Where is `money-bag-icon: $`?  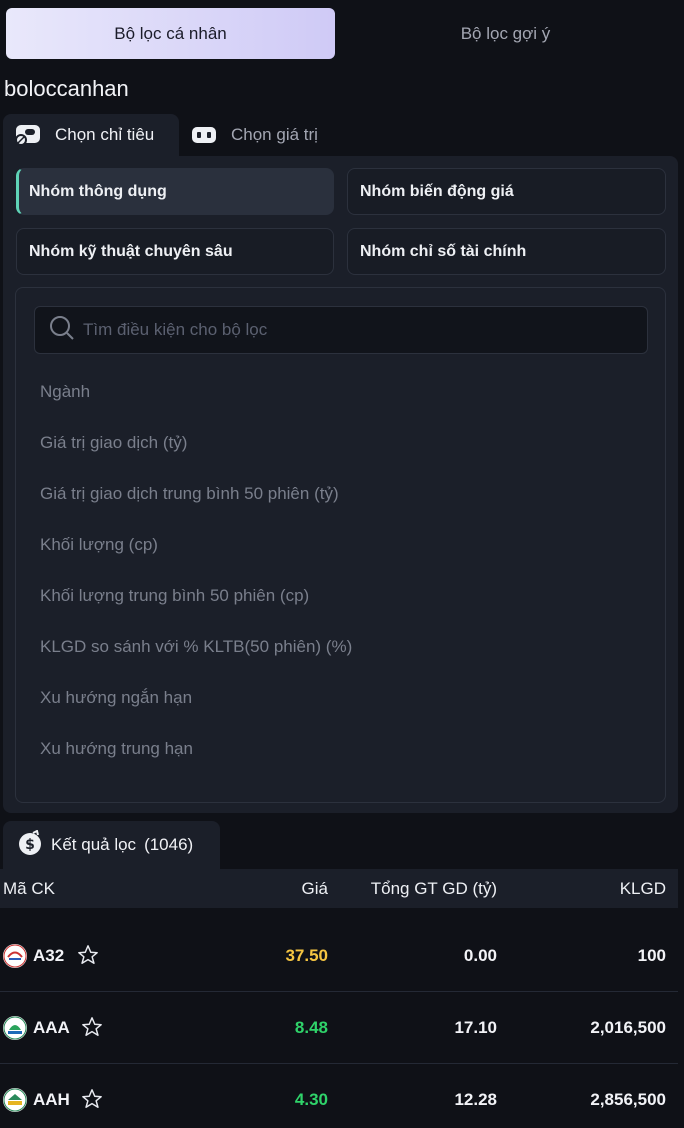 money-bag-icon: $ is located at coordinates (30, 845).